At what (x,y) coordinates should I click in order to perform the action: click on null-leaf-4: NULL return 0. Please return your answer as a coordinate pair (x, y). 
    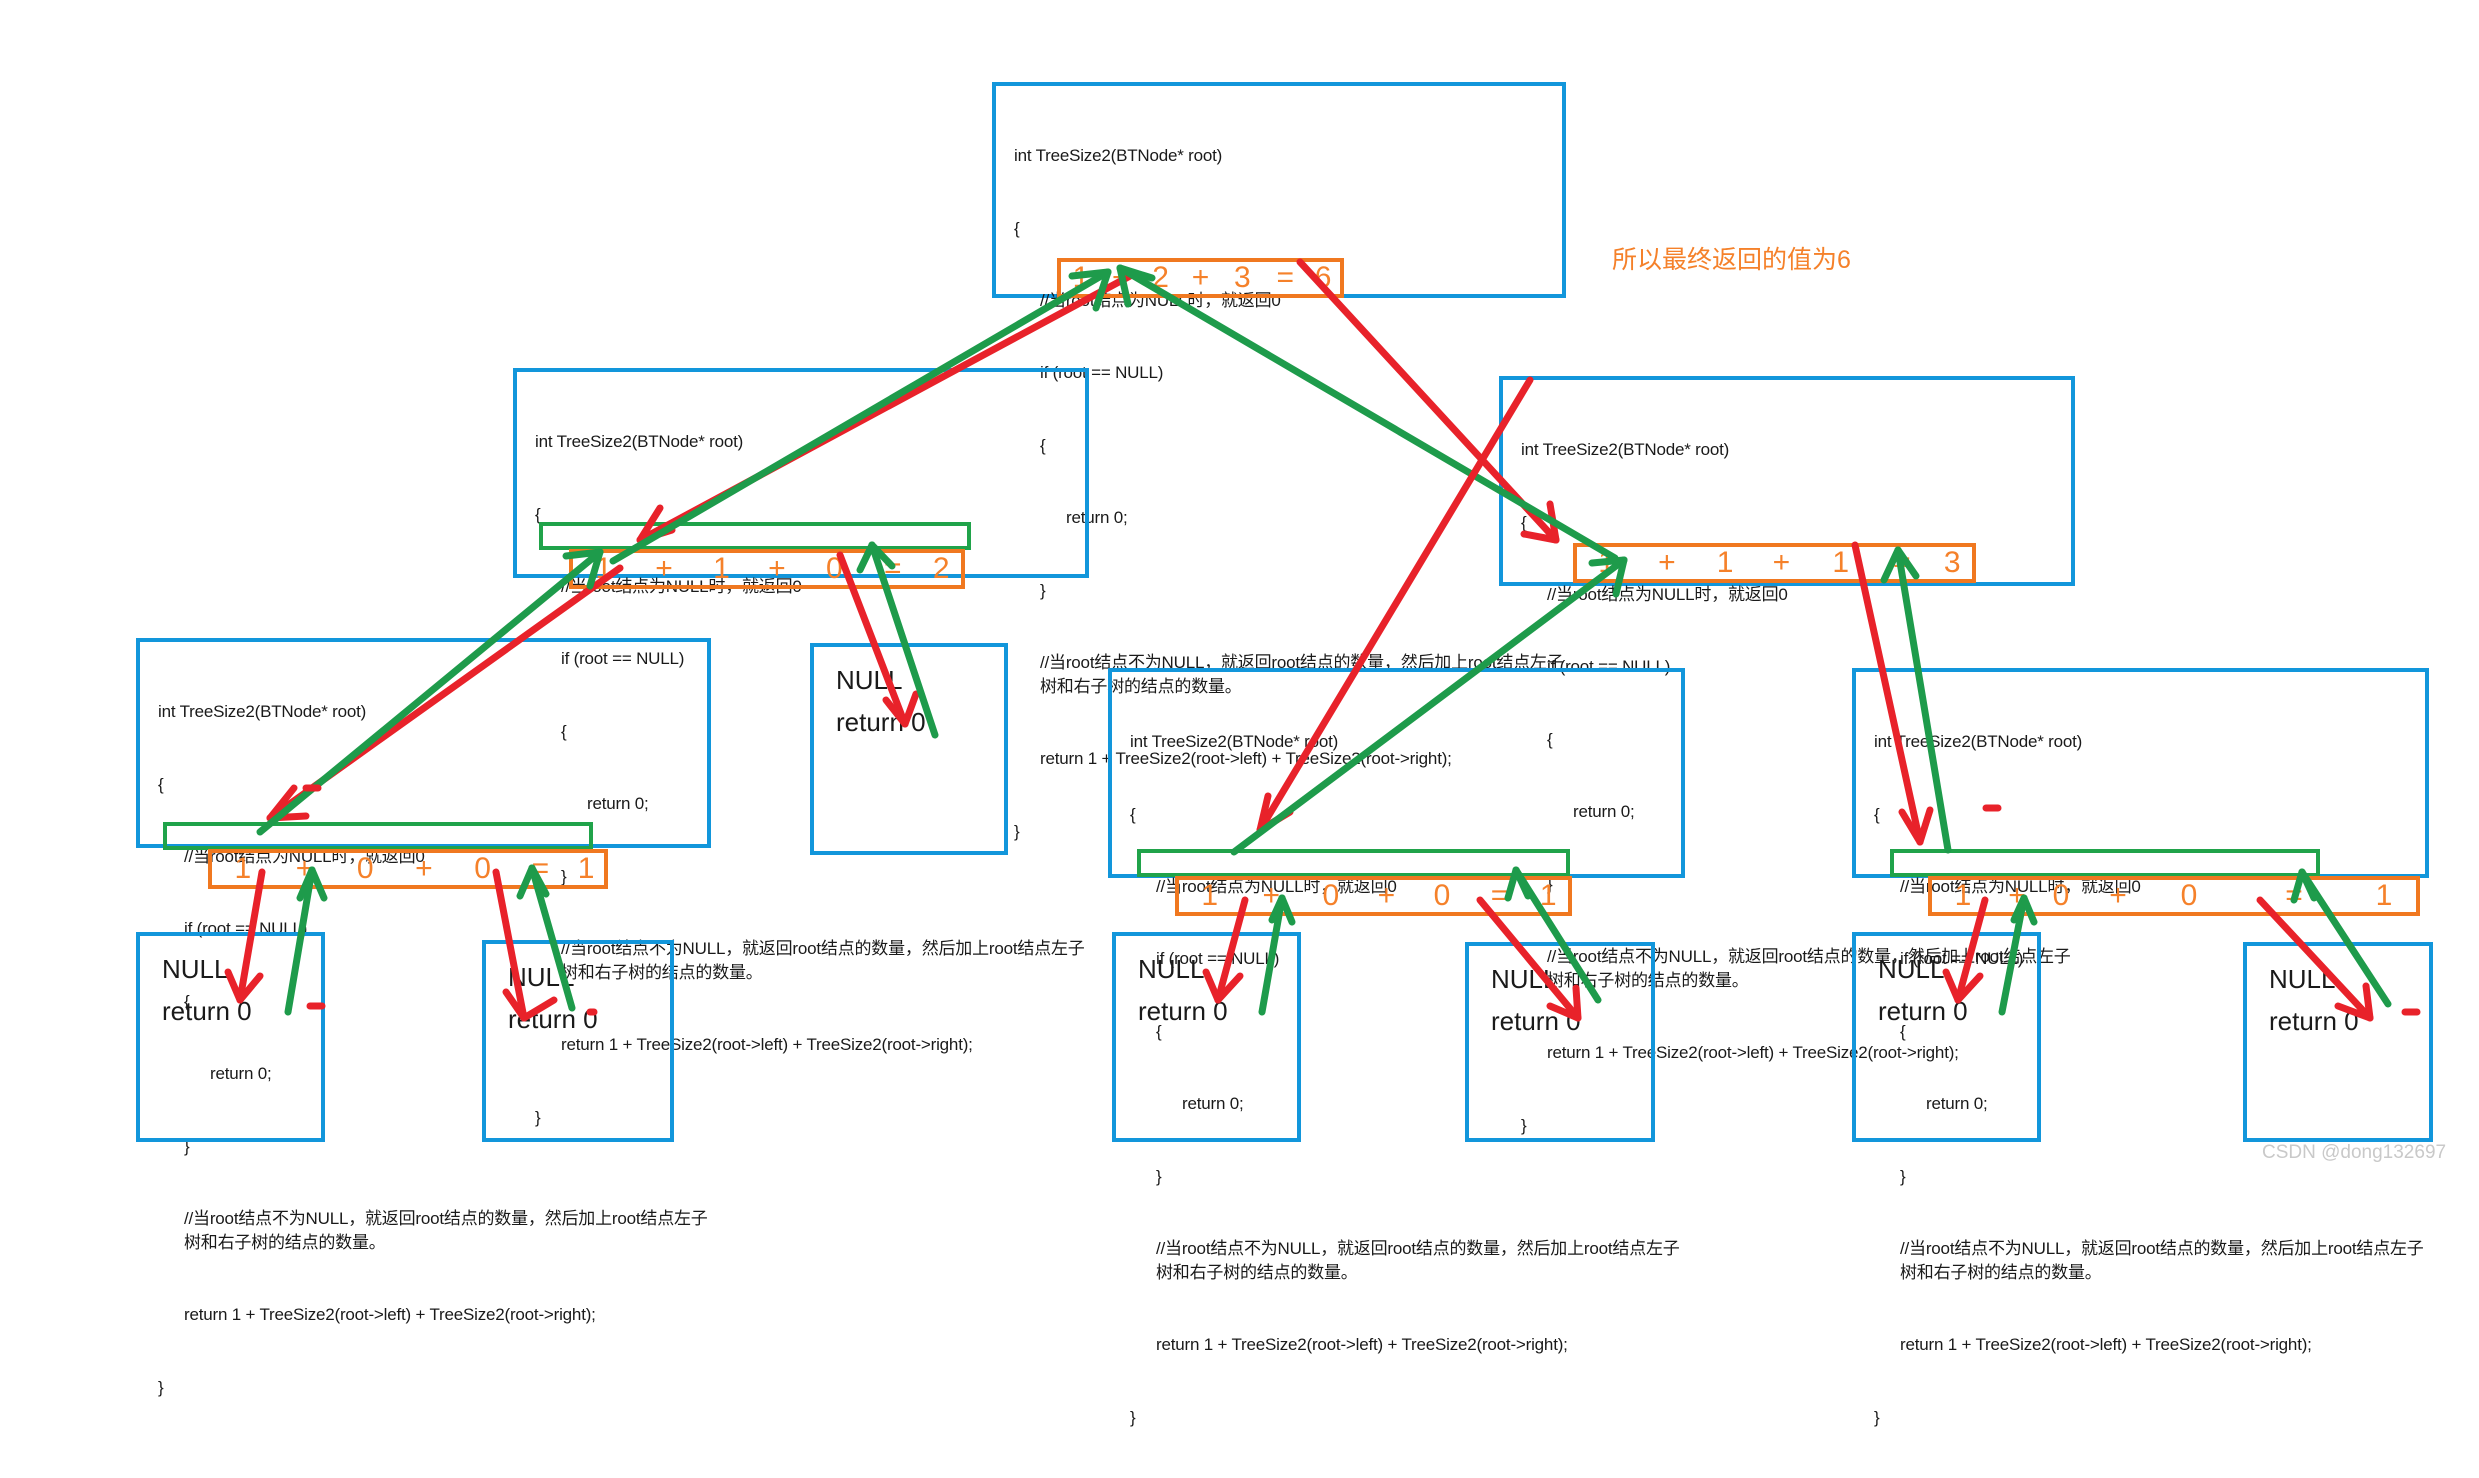
    Looking at the image, I should click on (1560, 1042).